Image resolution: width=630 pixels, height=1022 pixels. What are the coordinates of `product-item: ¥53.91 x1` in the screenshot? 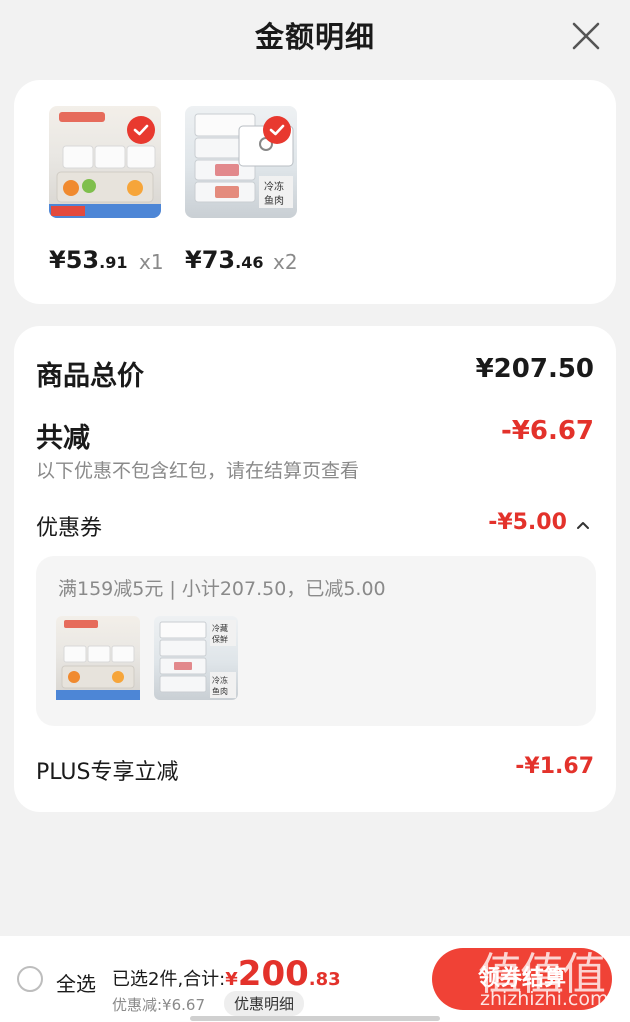 It's located at (106, 190).